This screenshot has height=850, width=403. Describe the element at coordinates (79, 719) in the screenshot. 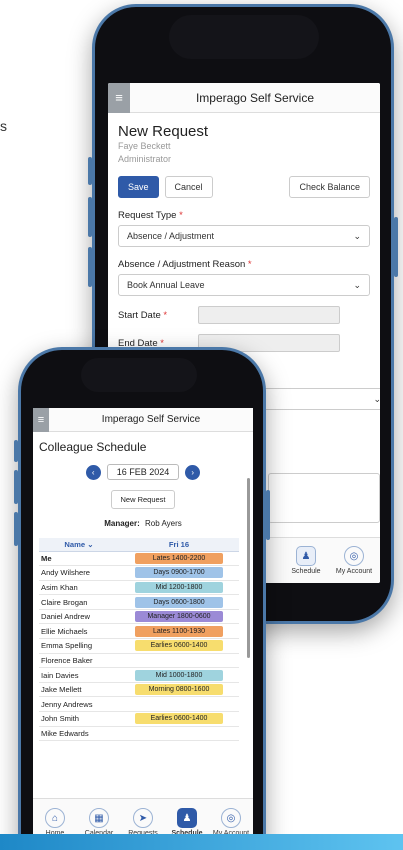

I see `colleague-name: John Smith` at that location.